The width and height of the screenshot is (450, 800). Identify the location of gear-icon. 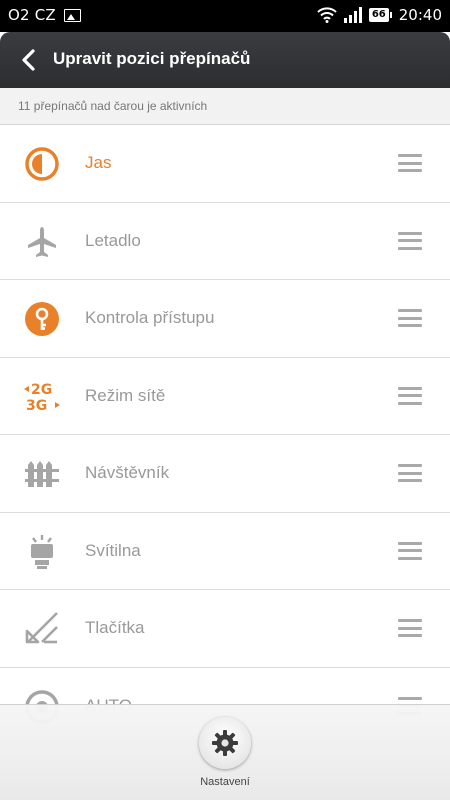
(225, 743).